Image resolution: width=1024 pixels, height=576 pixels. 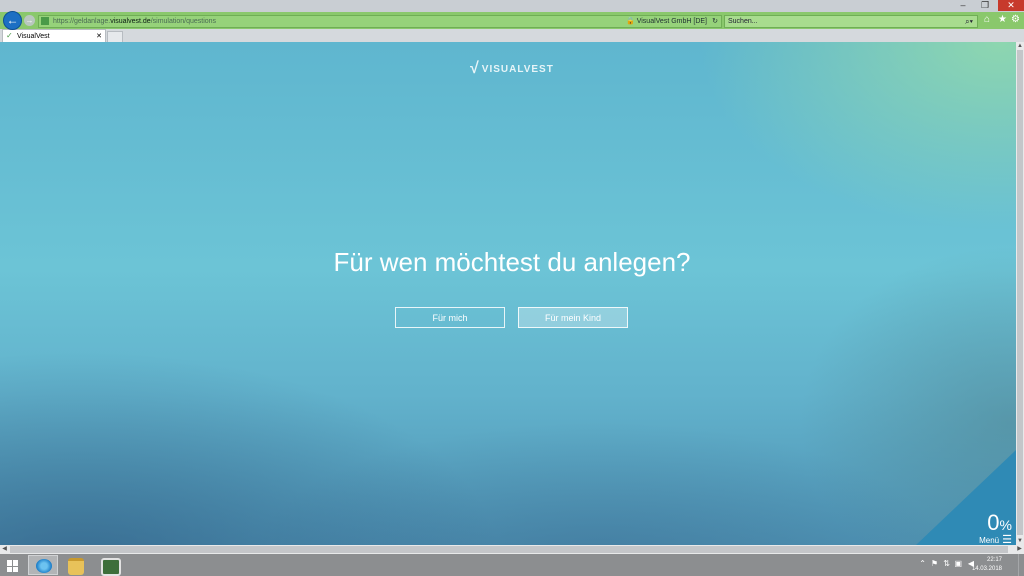 I want to click on refresh-icon: ↻, so click(x=715, y=21).